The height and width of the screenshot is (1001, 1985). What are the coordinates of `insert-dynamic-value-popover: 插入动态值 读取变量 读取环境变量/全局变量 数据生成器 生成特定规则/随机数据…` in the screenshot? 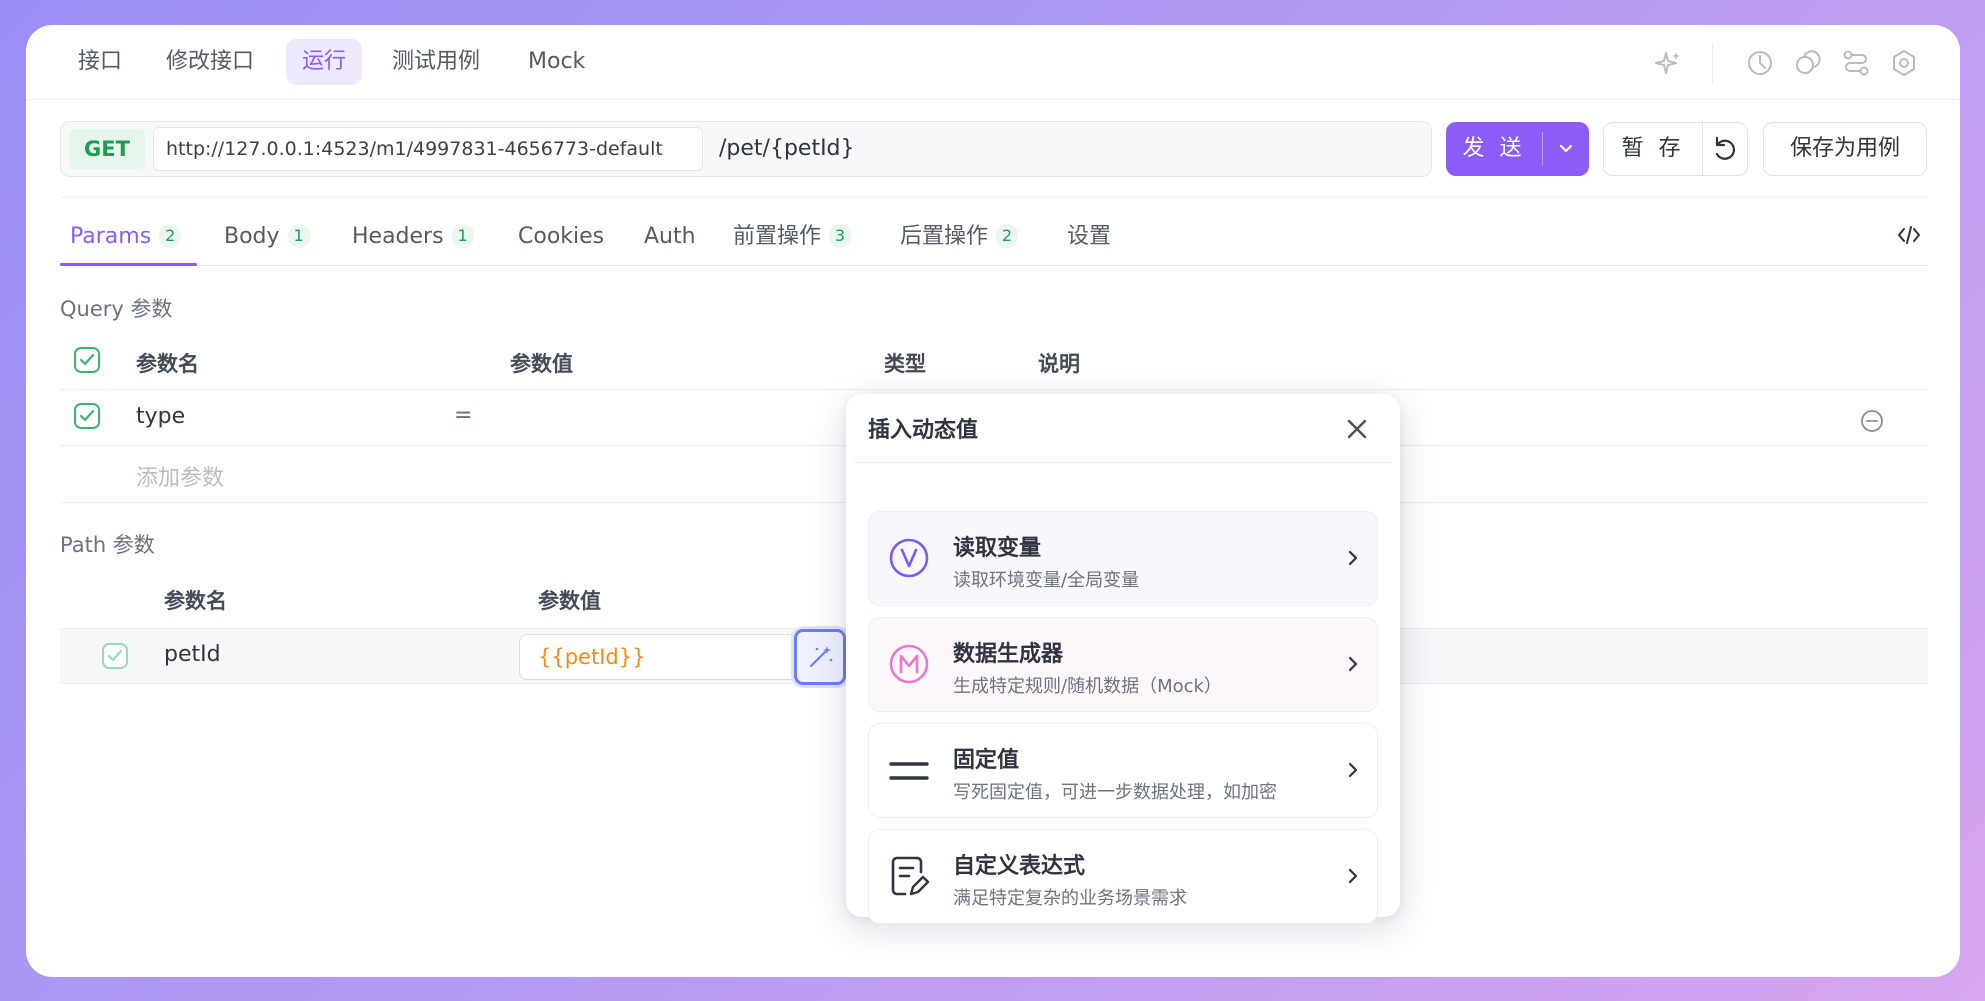 It's located at (1123, 659).